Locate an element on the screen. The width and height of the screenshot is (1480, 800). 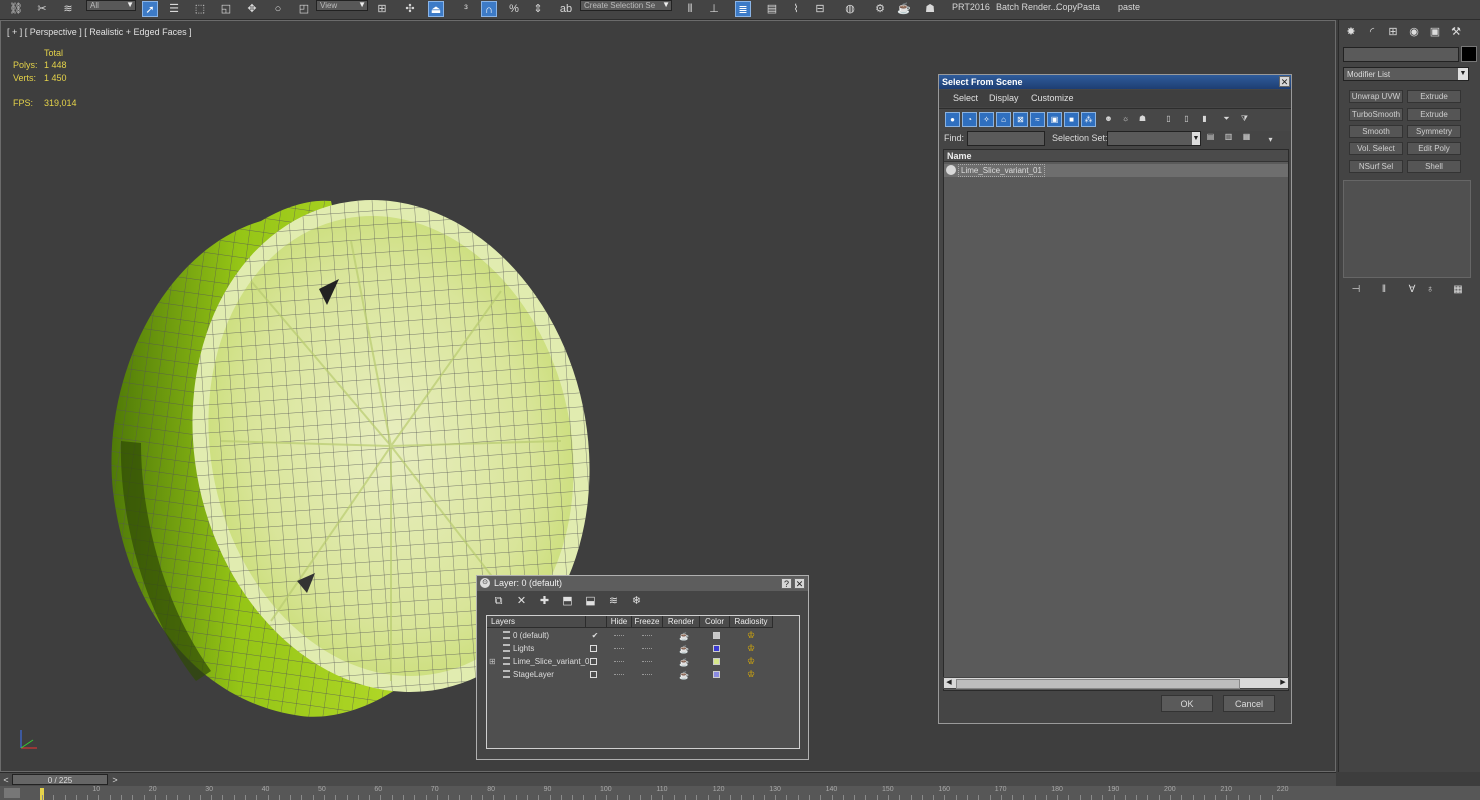
selection-filter-dropdown: All ▼ is located at coordinates (111, 5).